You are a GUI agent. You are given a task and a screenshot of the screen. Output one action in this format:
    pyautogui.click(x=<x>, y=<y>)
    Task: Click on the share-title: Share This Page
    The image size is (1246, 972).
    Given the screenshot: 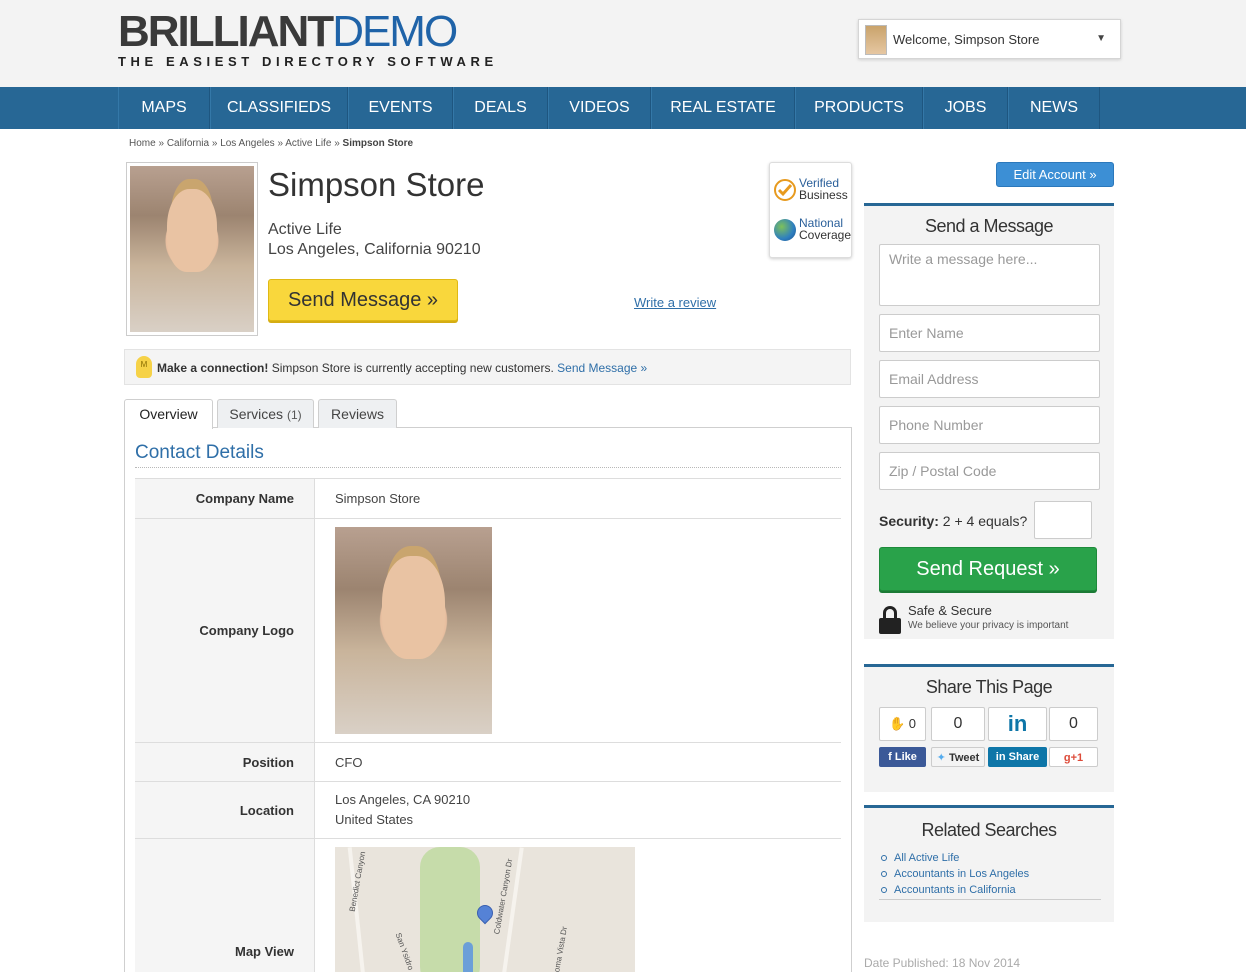 What is the action you would take?
    pyautogui.click(x=989, y=687)
    